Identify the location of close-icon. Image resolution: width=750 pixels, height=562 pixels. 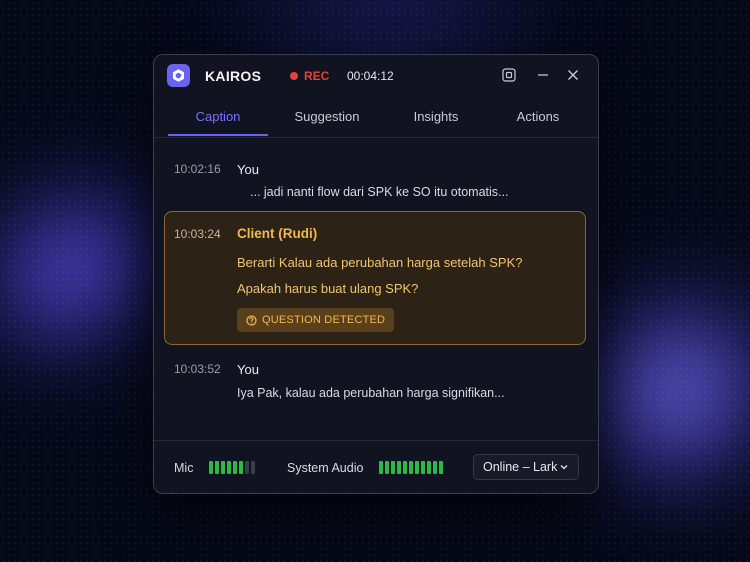
(573, 75).